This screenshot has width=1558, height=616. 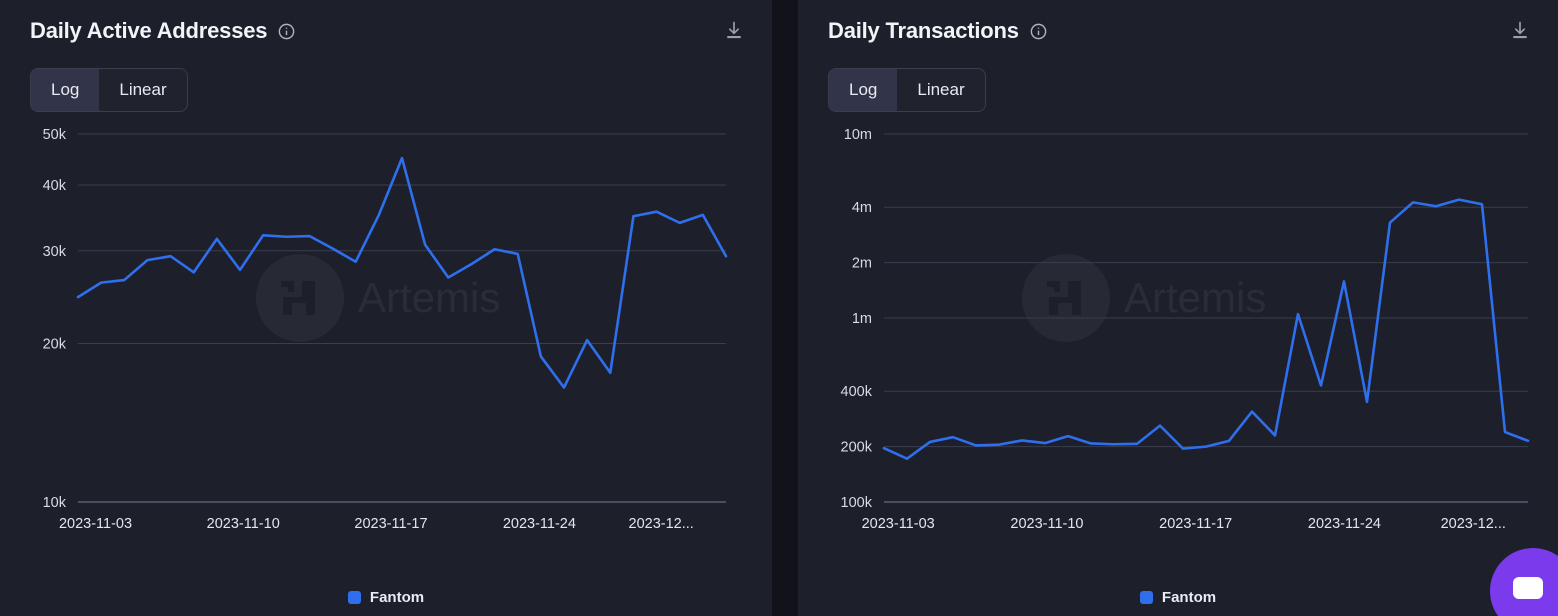 I want to click on chart-legend-left: Fantom, so click(x=386, y=597).